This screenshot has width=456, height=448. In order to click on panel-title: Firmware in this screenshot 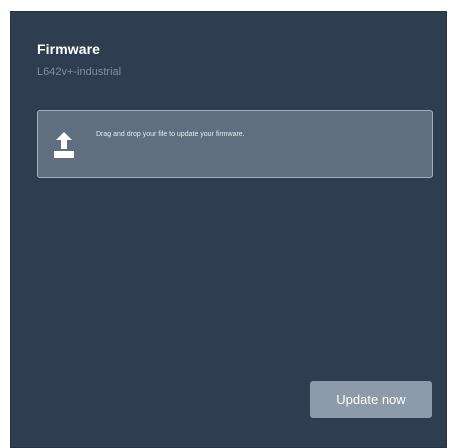, I will do `click(69, 49)`.